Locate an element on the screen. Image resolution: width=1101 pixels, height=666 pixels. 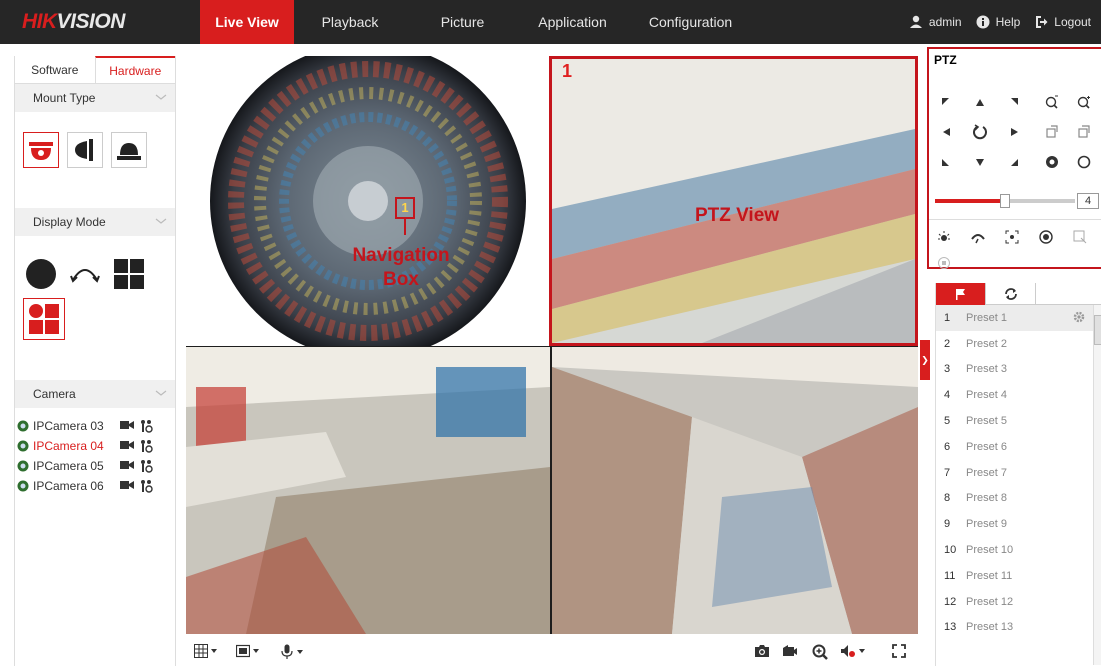
camera-item: IPCamera 05 is located at coordinates (95, 466).